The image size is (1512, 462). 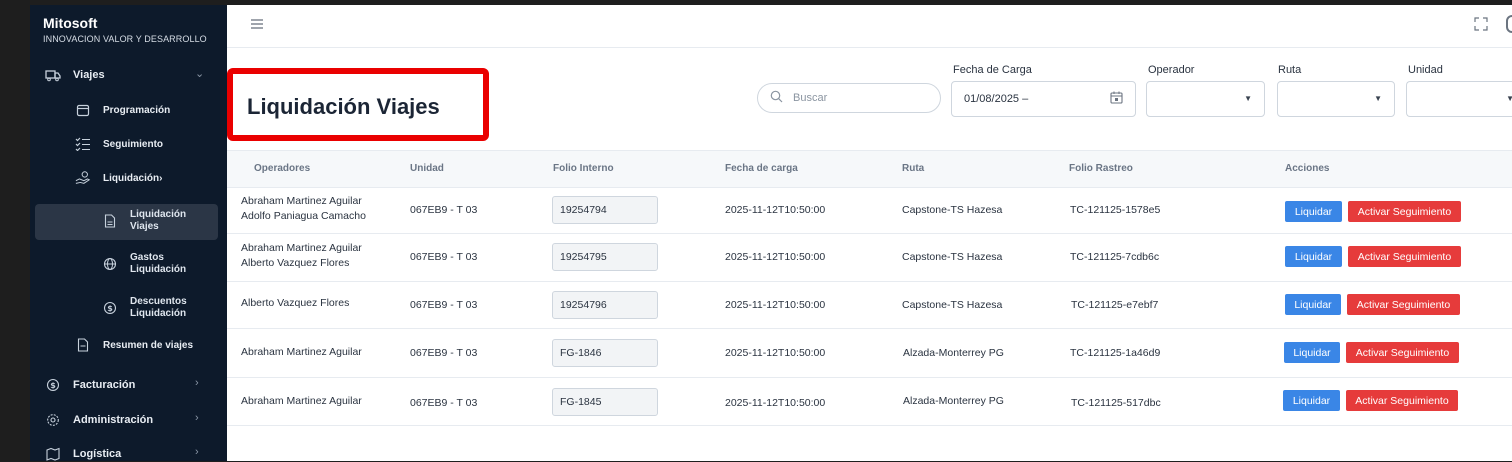 What do you see at coordinates (282, 168) in the screenshot?
I see `col-operadores: Operadores` at bounding box center [282, 168].